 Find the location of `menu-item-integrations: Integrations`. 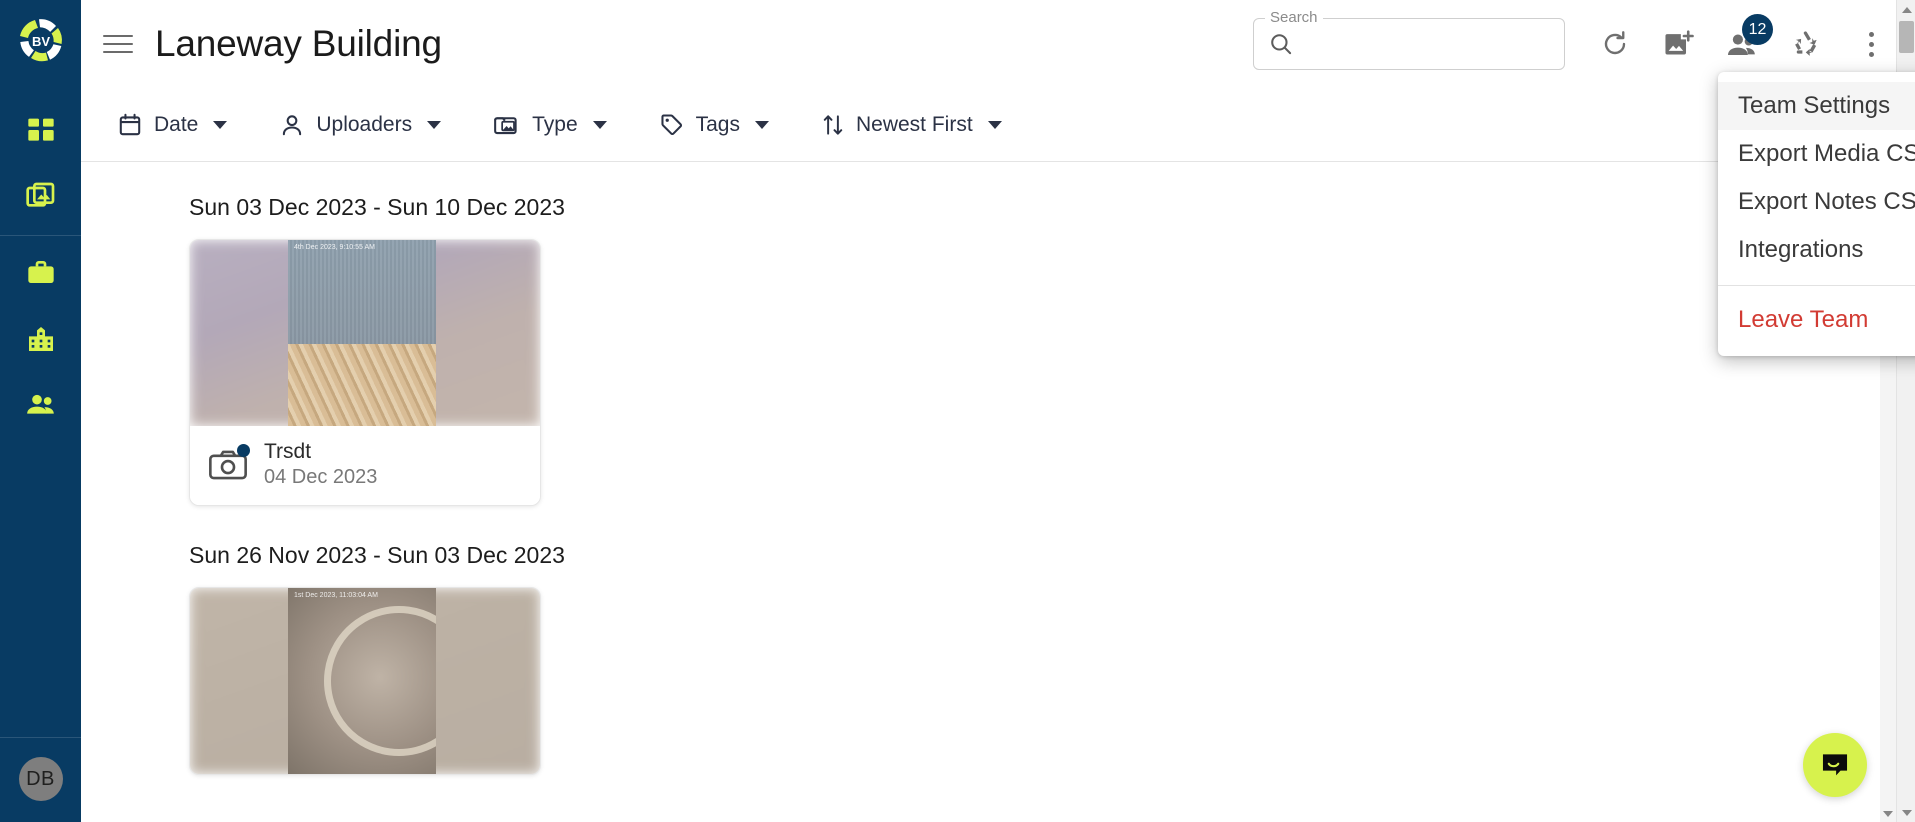

menu-item-integrations: Integrations is located at coordinates (1816, 250).